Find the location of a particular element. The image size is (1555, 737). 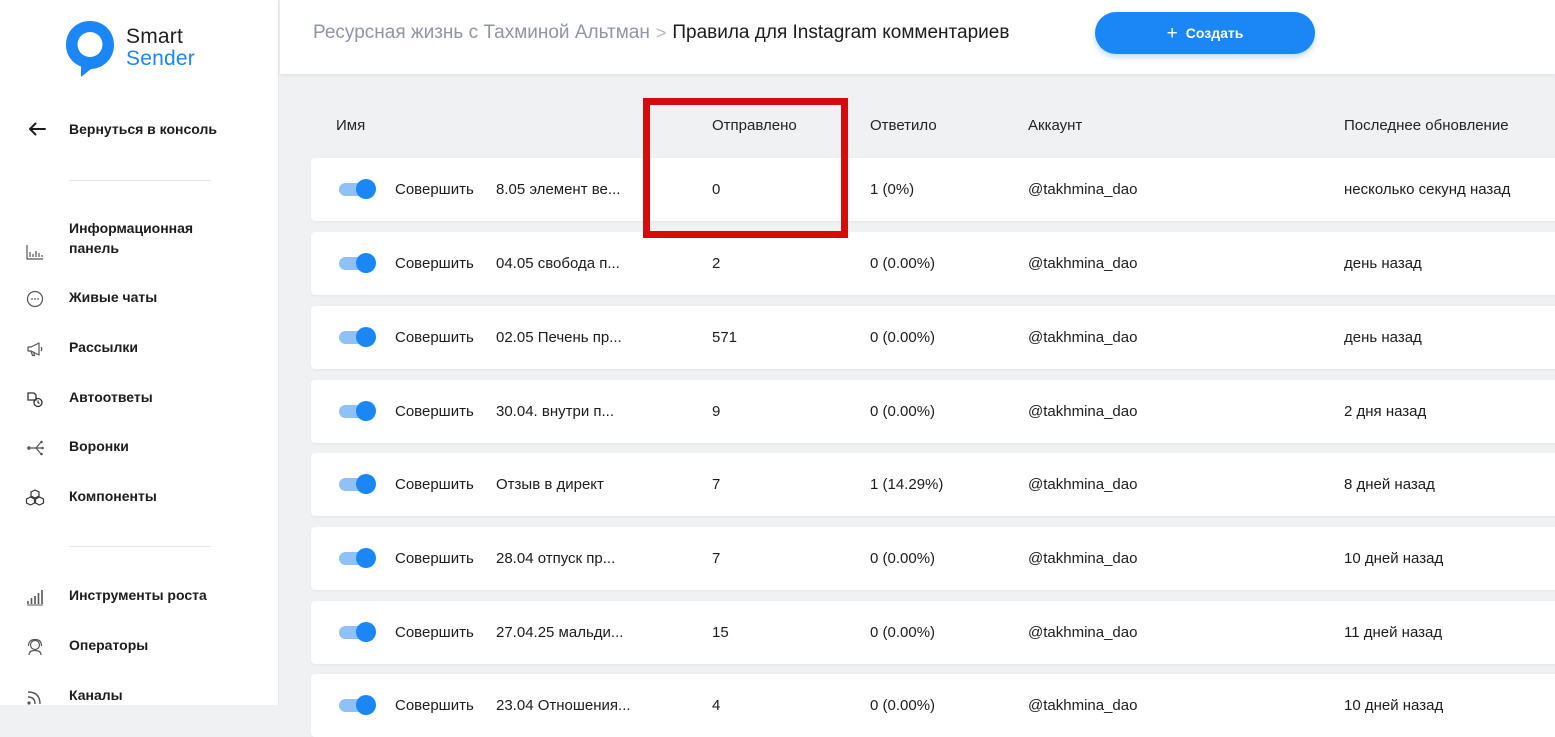

sent-count: 4 is located at coordinates (716, 705).